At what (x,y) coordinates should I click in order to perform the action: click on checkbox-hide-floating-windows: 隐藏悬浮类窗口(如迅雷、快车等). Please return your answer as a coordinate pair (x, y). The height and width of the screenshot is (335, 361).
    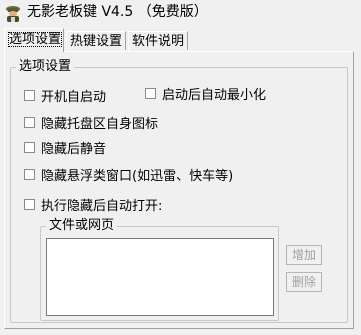
    Looking at the image, I should click on (129, 175).